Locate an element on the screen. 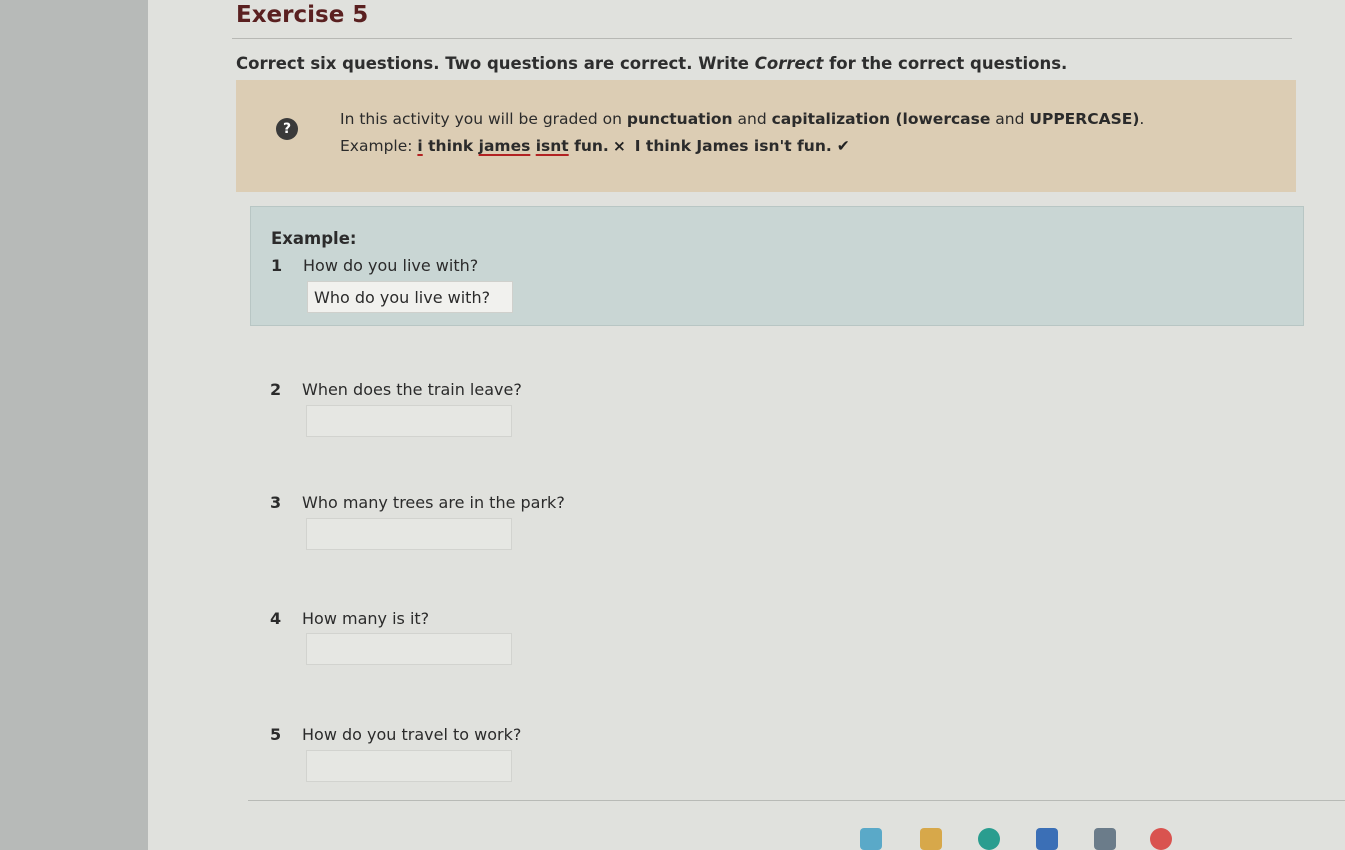 The width and height of the screenshot is (1345, 850). chrome-icon is located at coordinates (1161, 839).